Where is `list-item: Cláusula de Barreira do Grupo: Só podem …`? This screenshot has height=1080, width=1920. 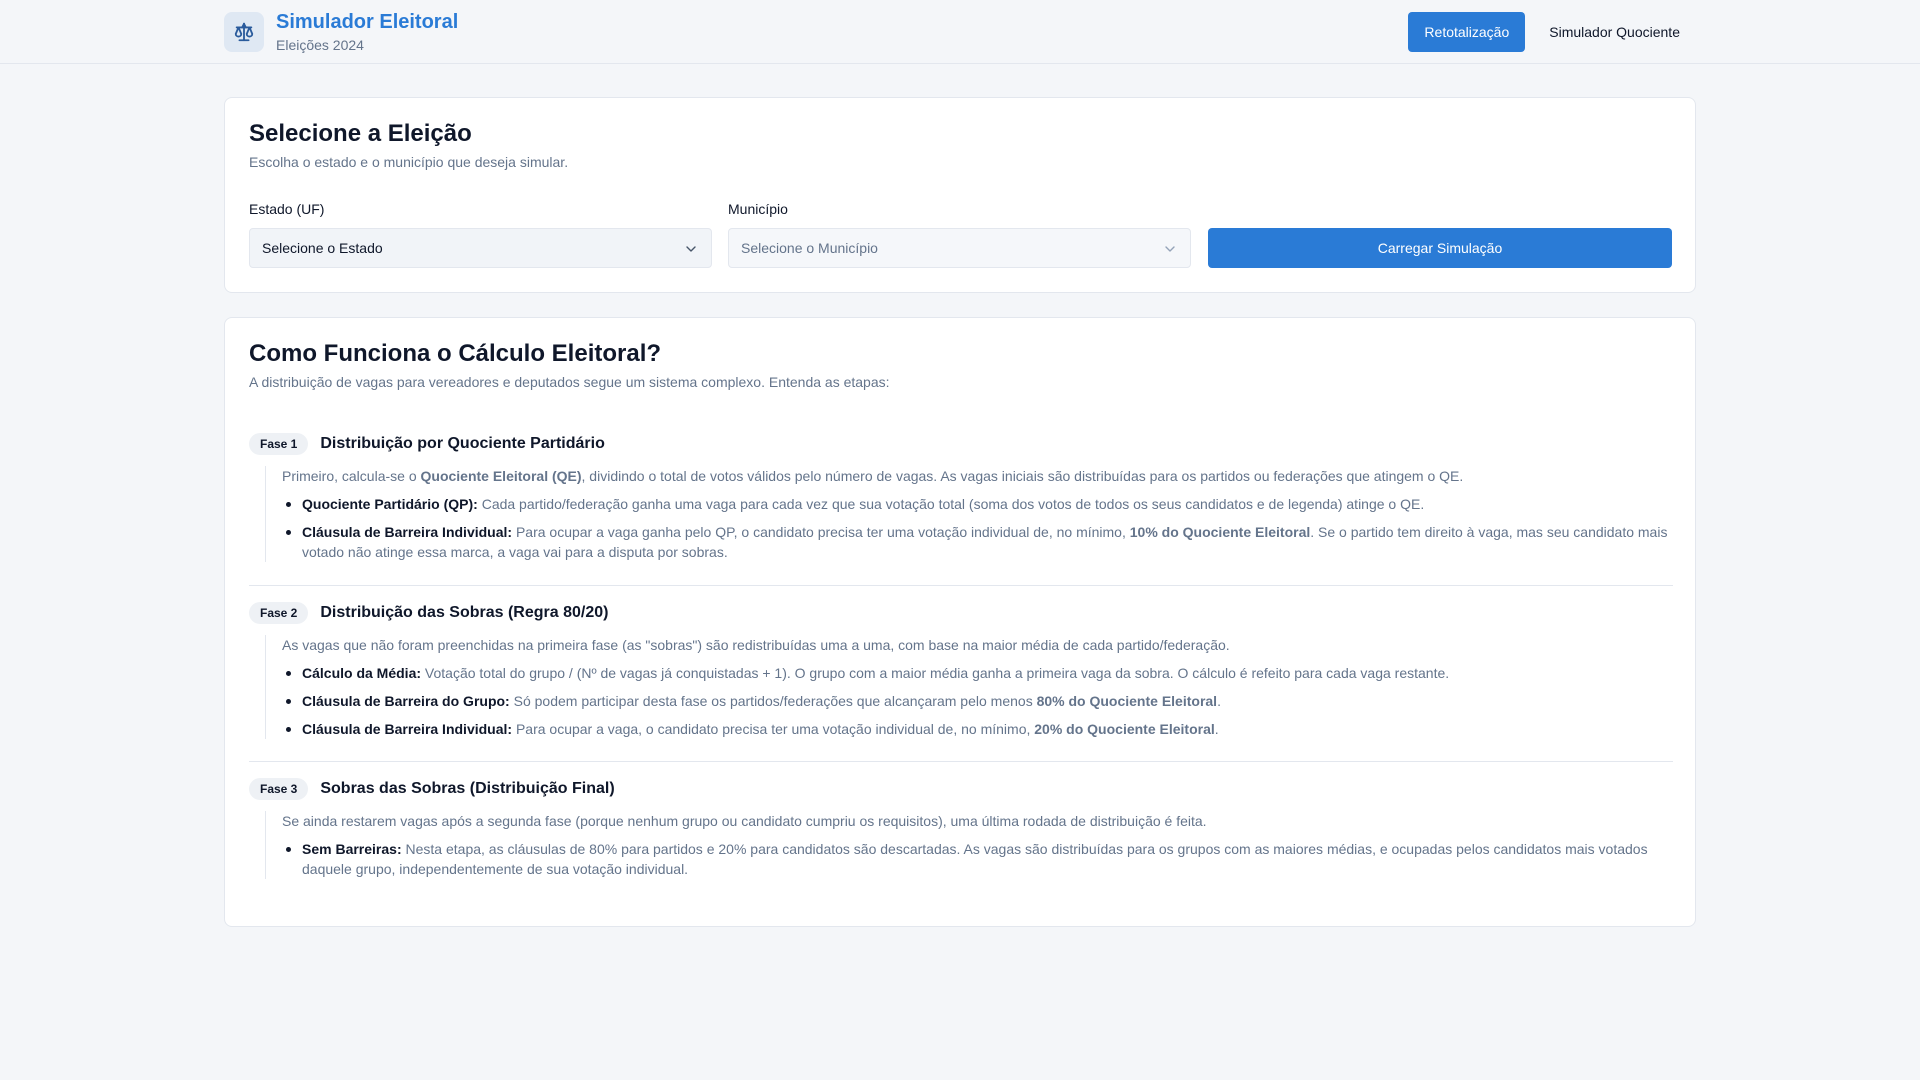
list-item: Cláusula de Barreira do Grupo: Só podem … is located at coordinates (977, 701).